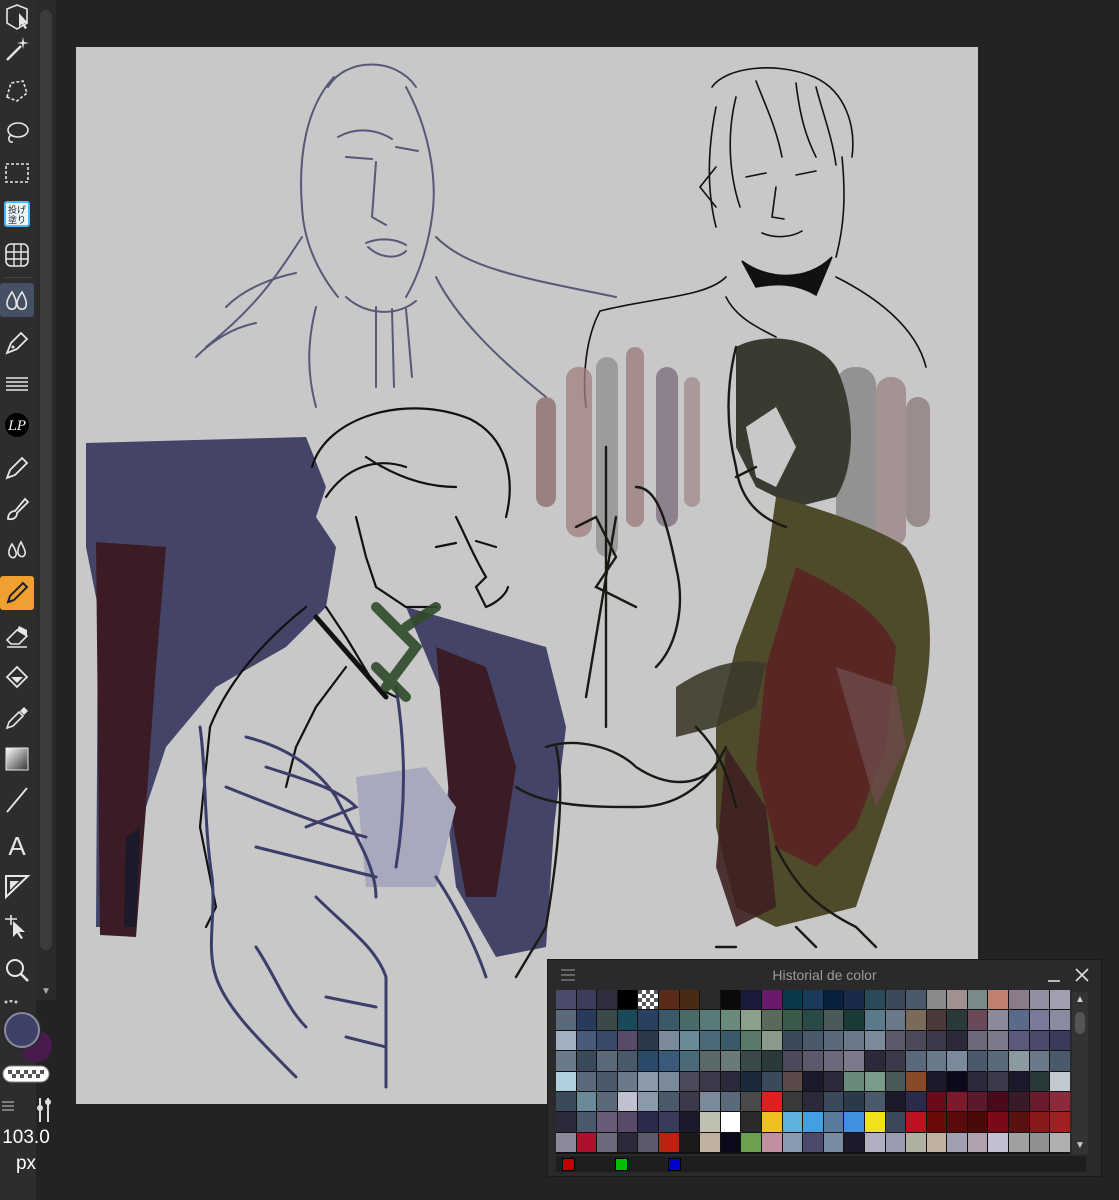  I want to click on toolbar-scroll-thumb, so click(46, 480).